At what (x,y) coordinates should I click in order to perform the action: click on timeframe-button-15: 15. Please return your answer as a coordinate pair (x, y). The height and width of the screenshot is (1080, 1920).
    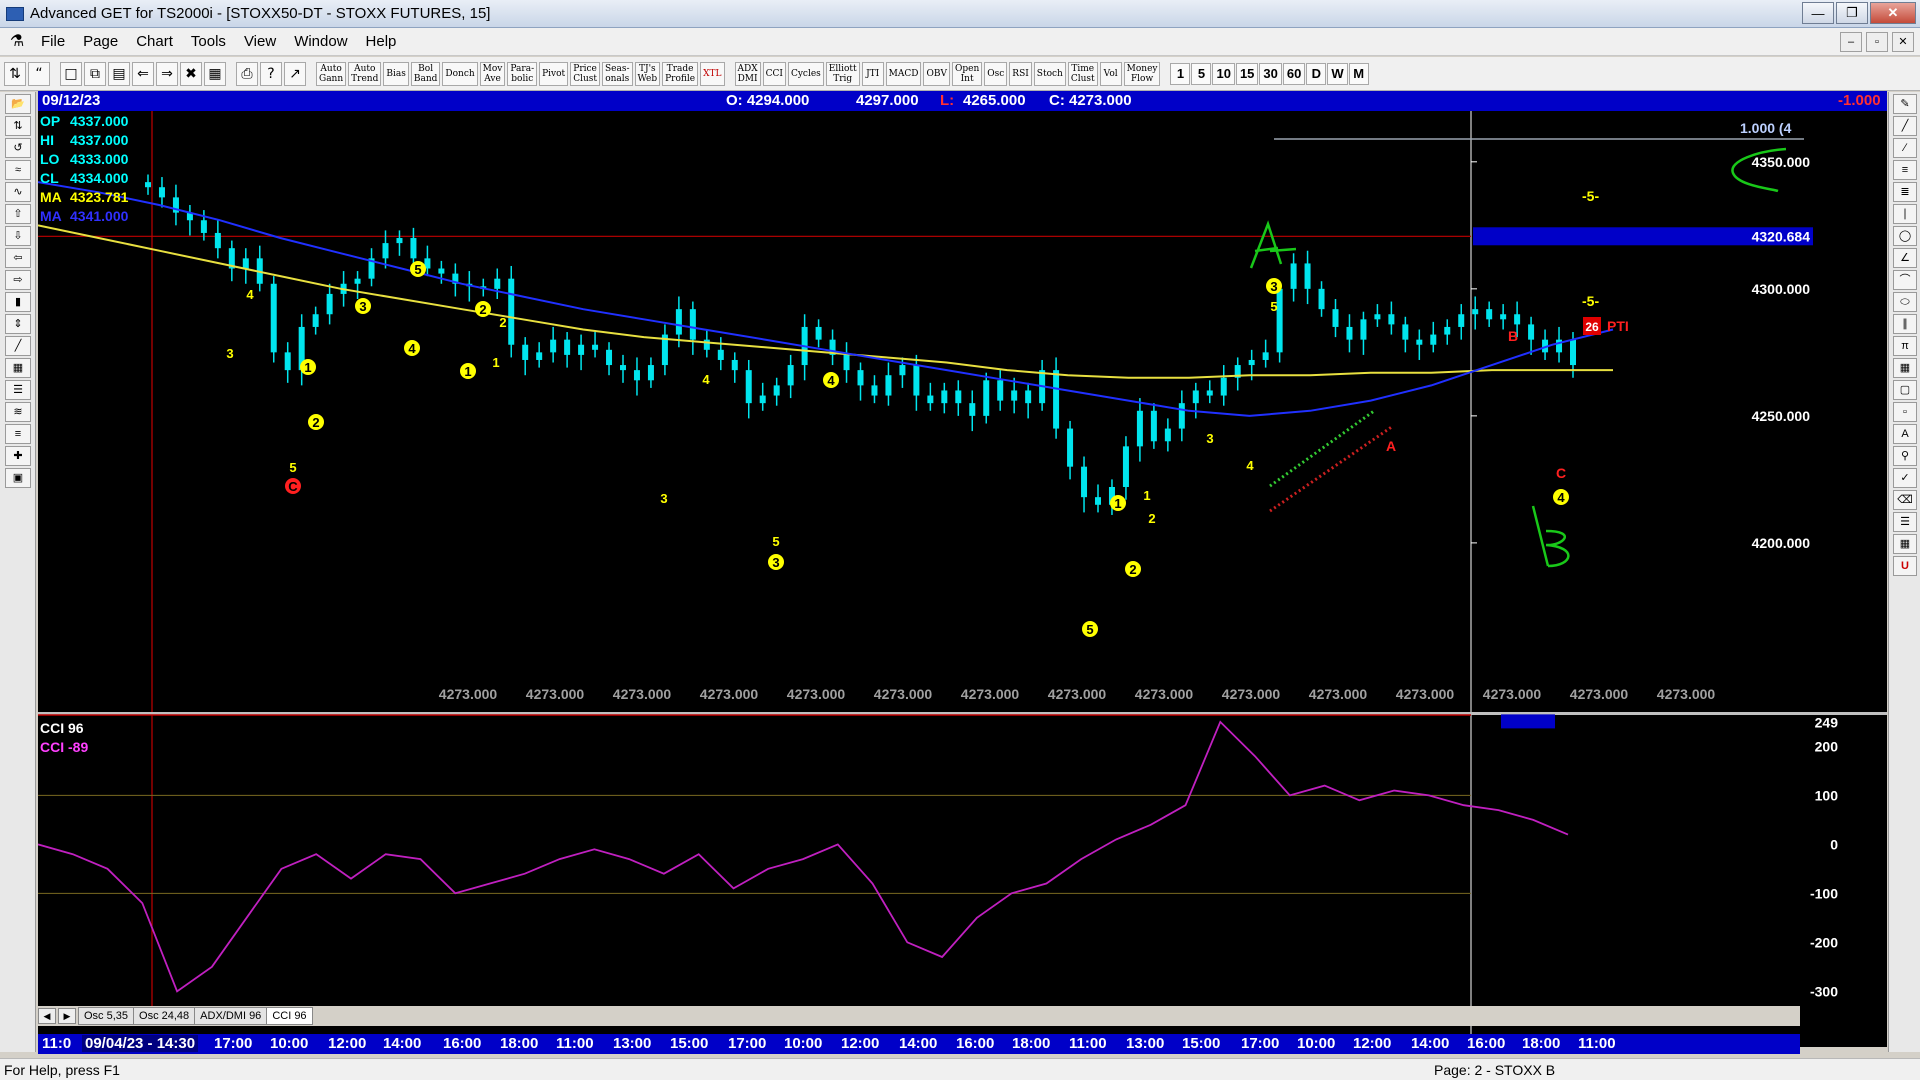
    Looking at the image, I should click on (1247, 73).